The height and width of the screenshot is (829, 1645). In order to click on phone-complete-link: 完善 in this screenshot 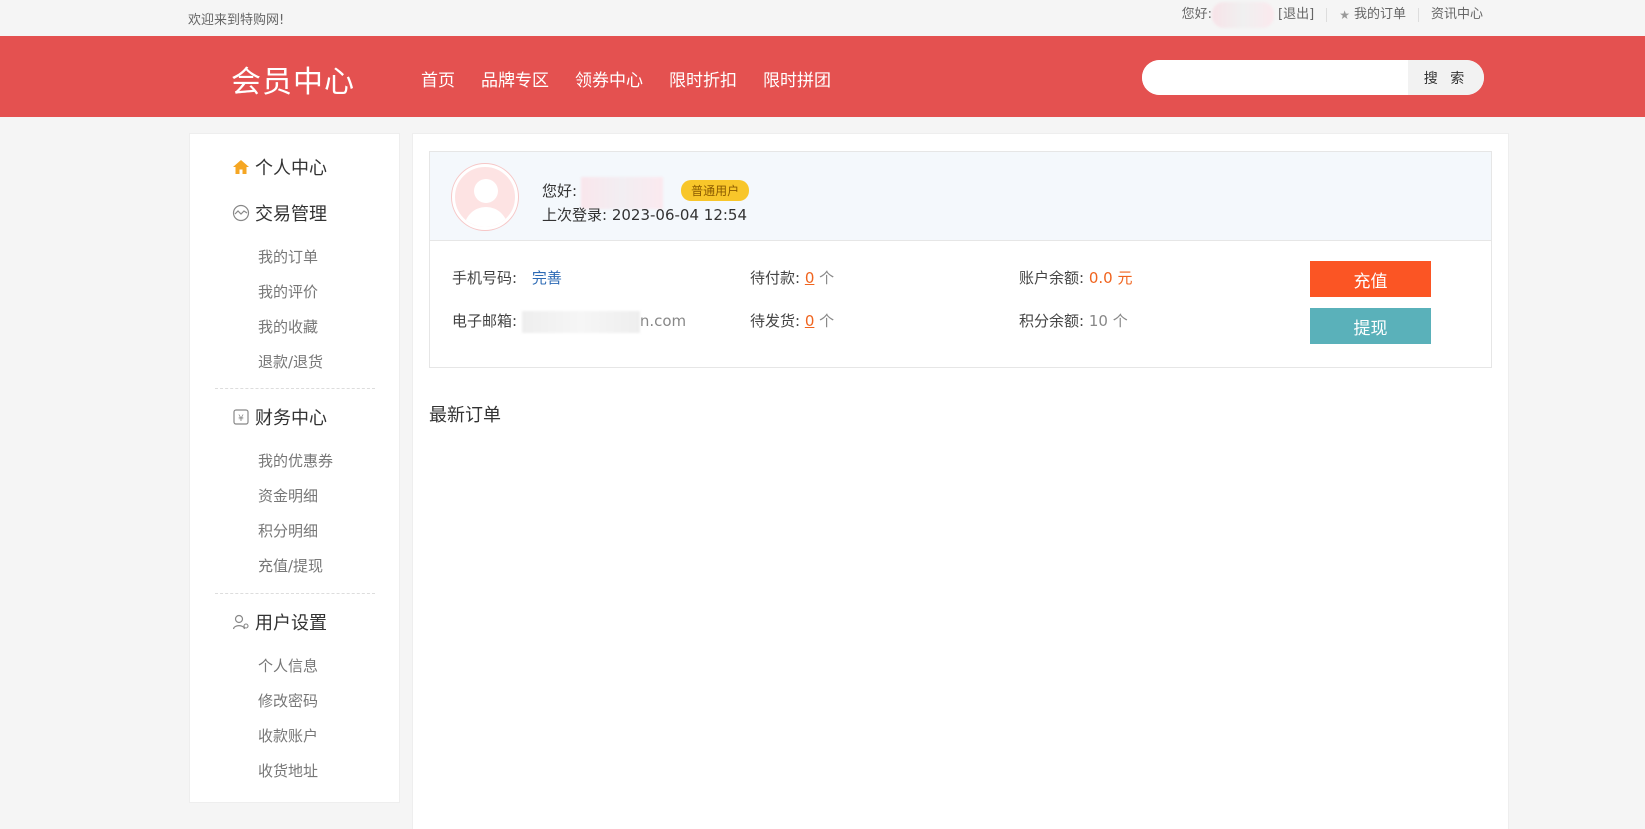, I will do `click(547, 278)`.